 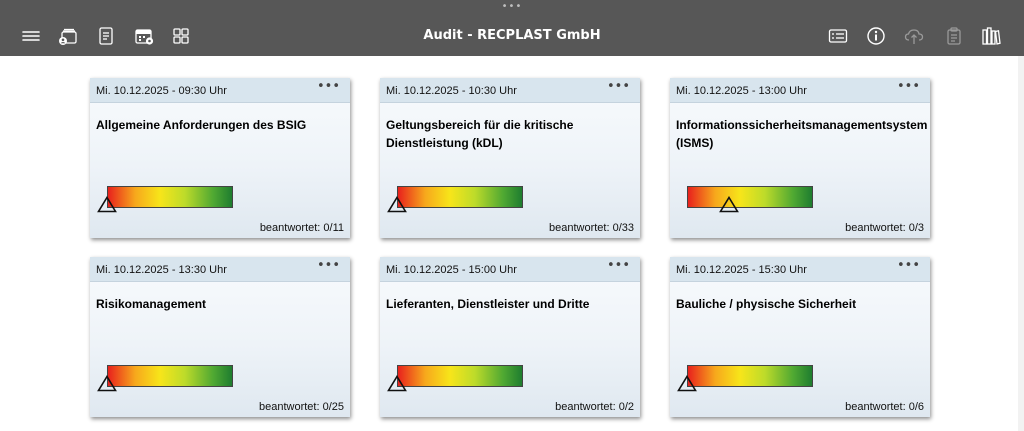 What do you see at coordinates (31, 36) in the screenshot?
I see `menu-icon` at bounding box center [31, 36].